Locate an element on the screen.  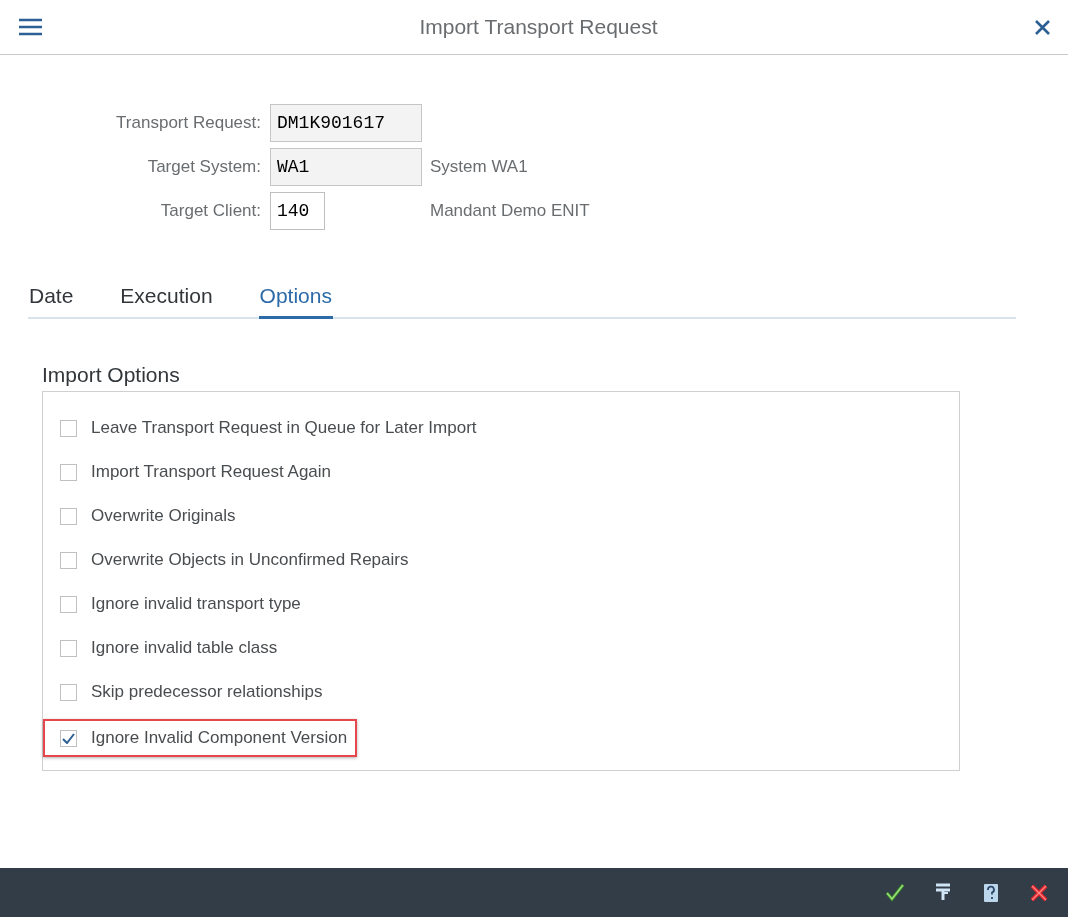
option-label: Overwrite Originals is located at coordinates (163, 516).